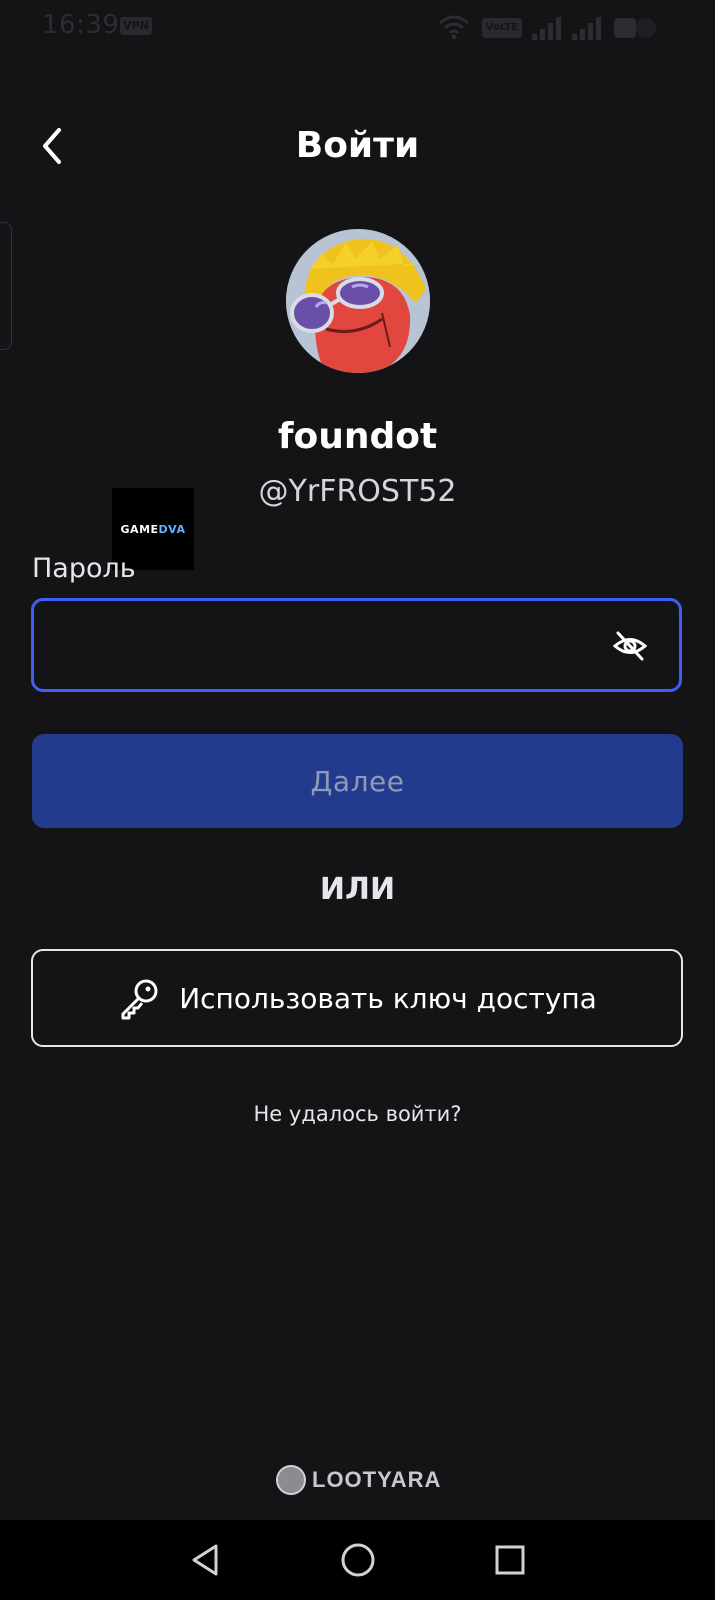 The image size is (715, 1600). I want to click on use-passkey-label: Использовать ключ доступа, so click(388, 998).